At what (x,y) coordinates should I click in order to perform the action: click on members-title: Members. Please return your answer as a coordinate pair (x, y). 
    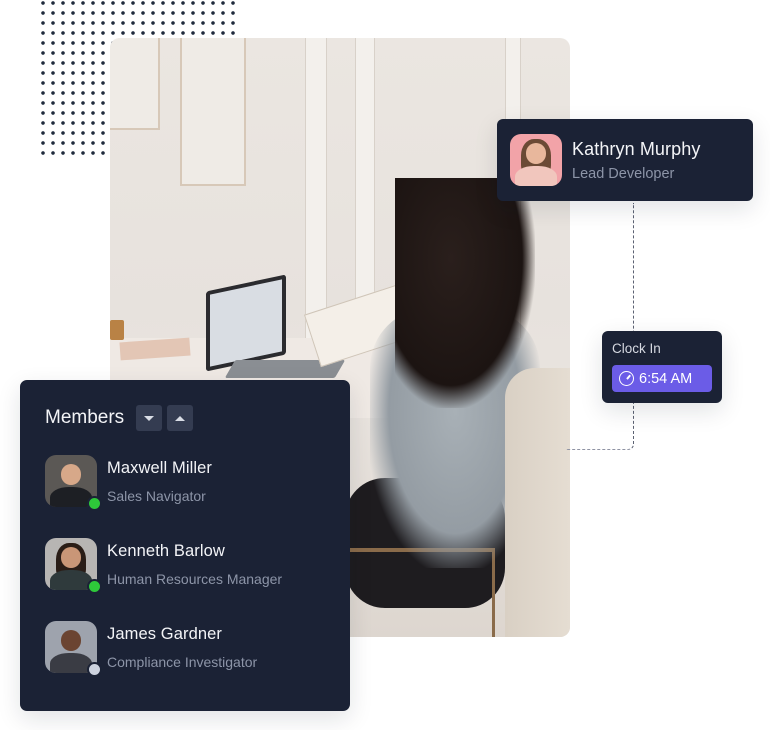
    Looking at the image, I should click on (85, 417).